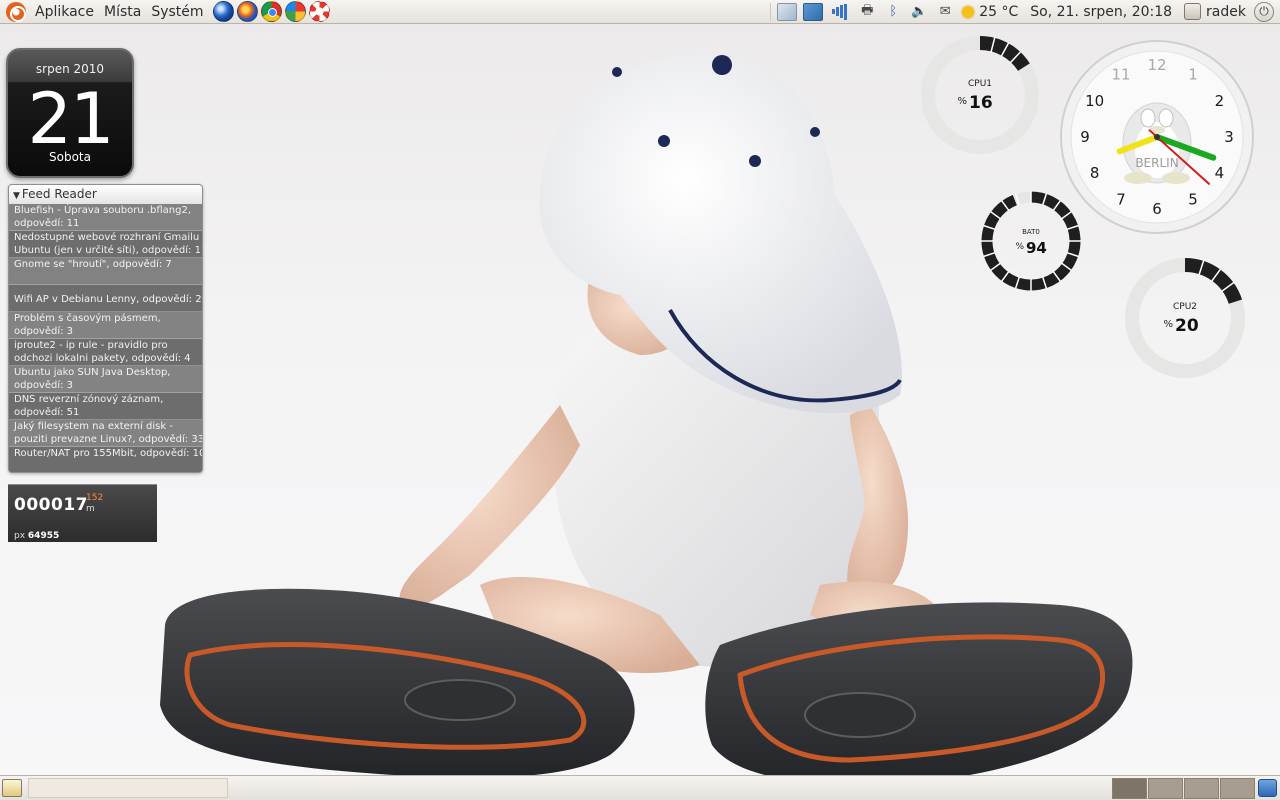  What do you see at coordinates (1101, 12) in the screenshot?
I see `panel-clock: So, 21. srpen, 20:18` at bounding box center [1101, 12].